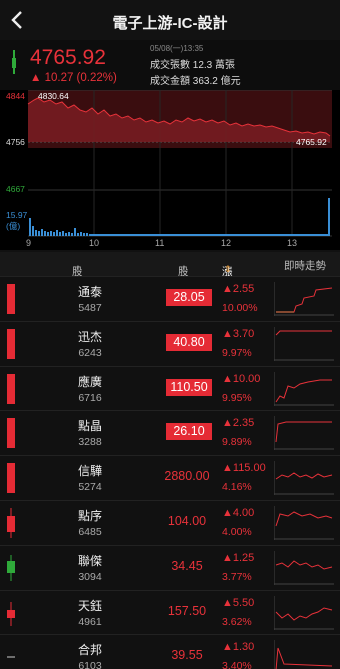 This screenshot has height=669, width=340. What do you see at coordinates (15, 142) in the screenshot?
I see `y-label-mid: 4756` at bounding box center [15, 142].